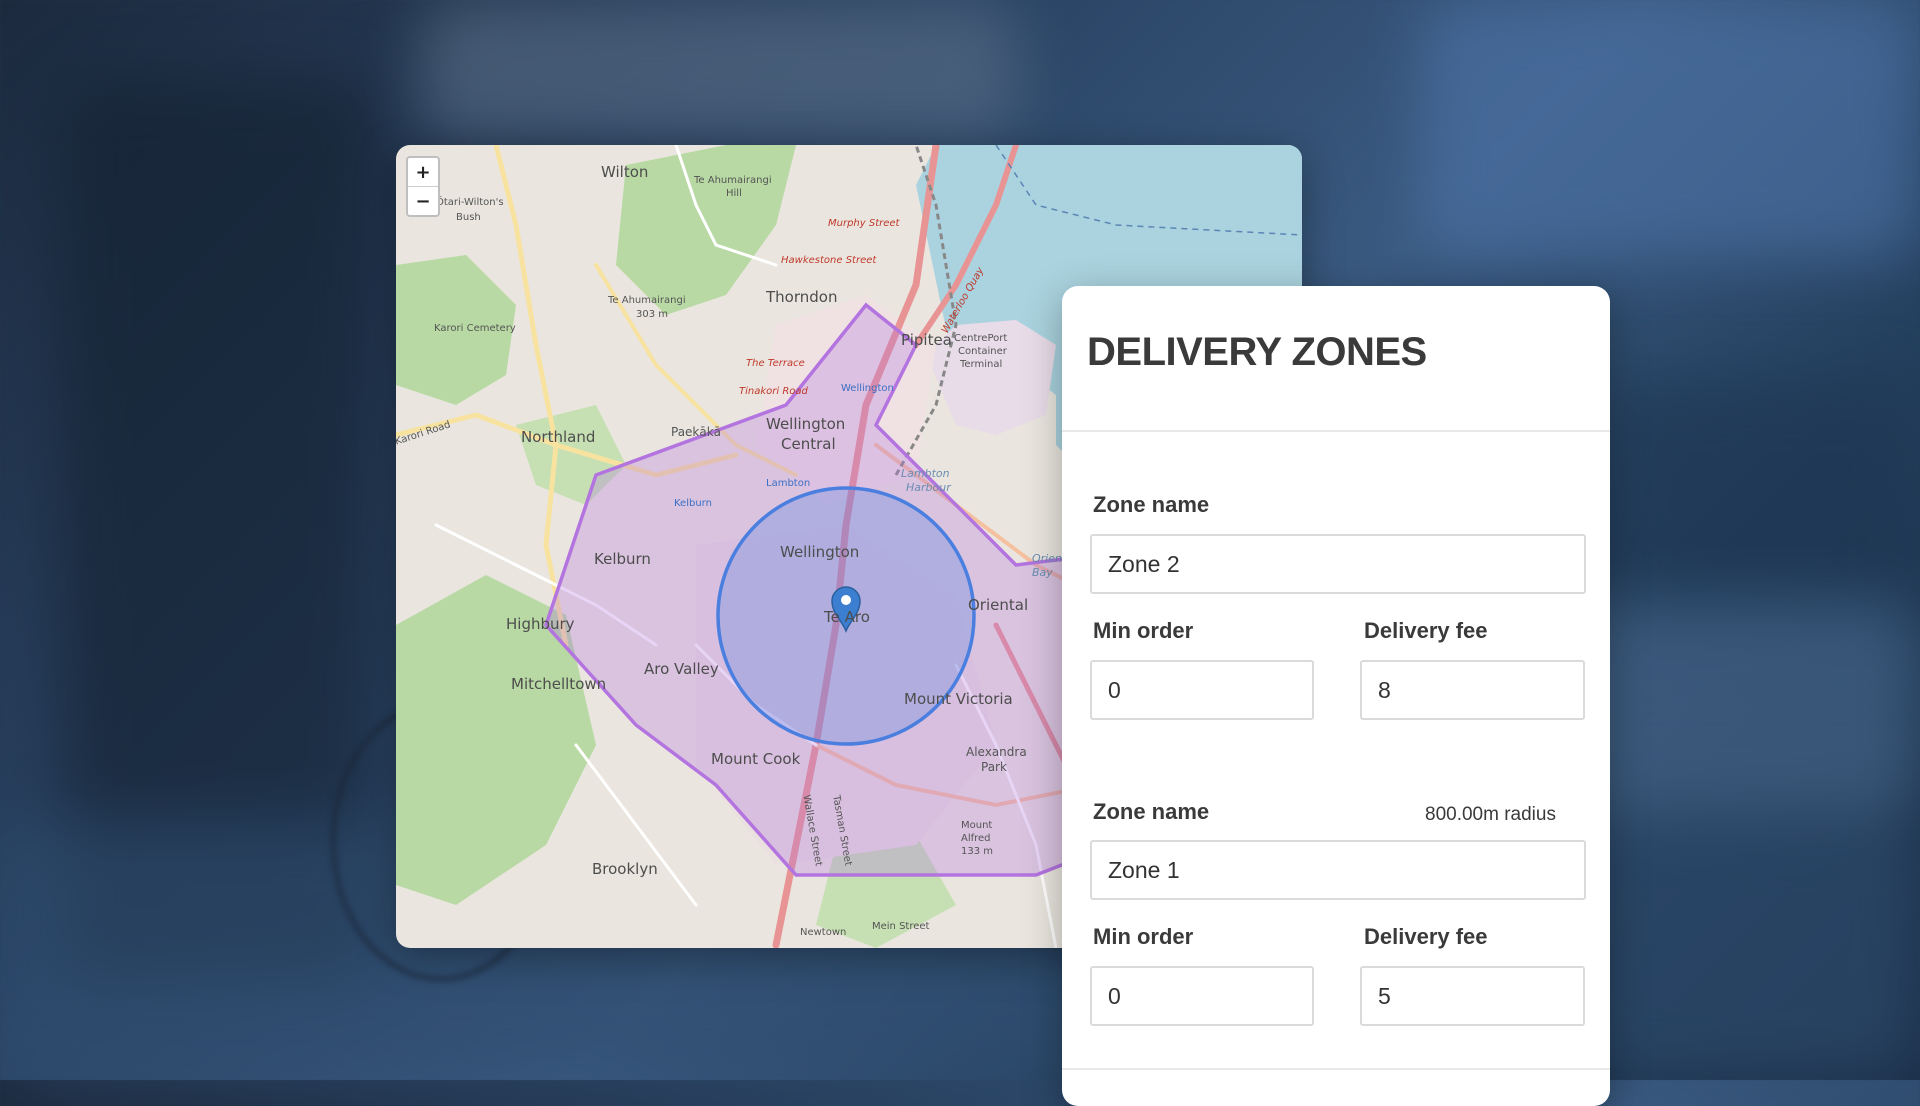 The image size is (1920, 1106). Describe the element at coordinates (1257, 352) in the screenshot. I see `panel-title: DELIVERY ZONES` at that location.